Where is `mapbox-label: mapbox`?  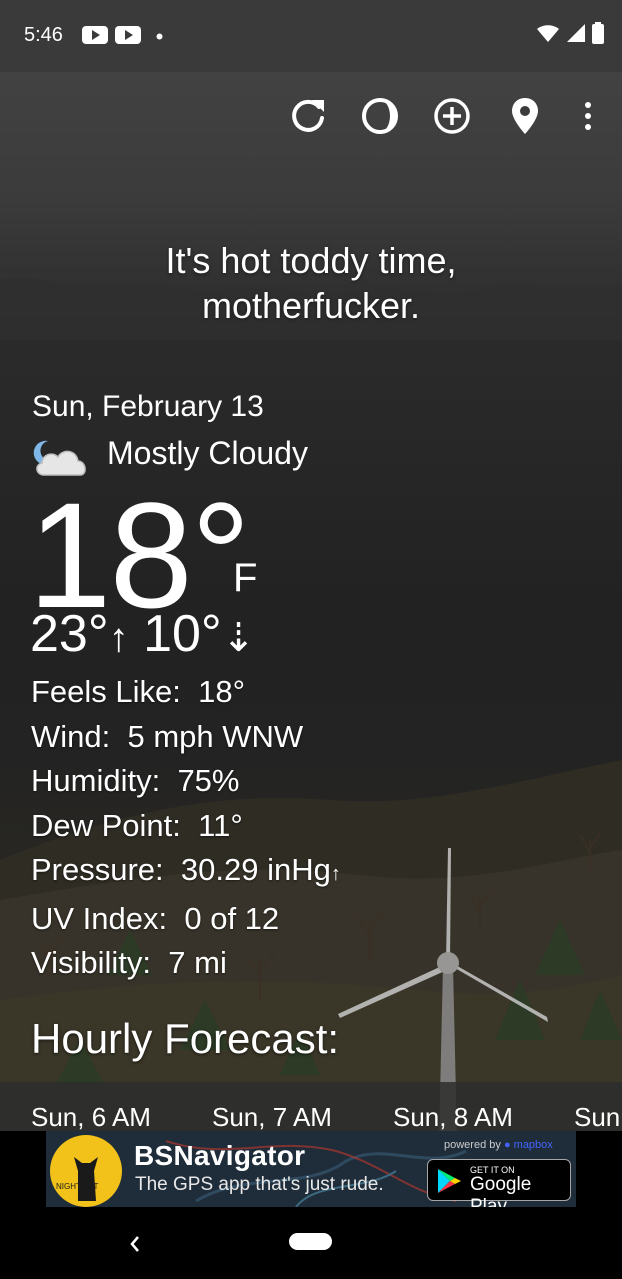 mapbox-label: mapbox is located at coordinates (533, 1145).